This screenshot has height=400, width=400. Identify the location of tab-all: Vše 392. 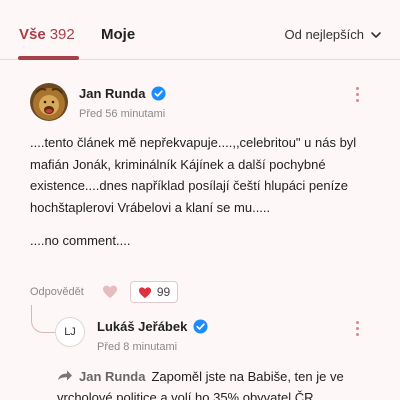
(47, 34).